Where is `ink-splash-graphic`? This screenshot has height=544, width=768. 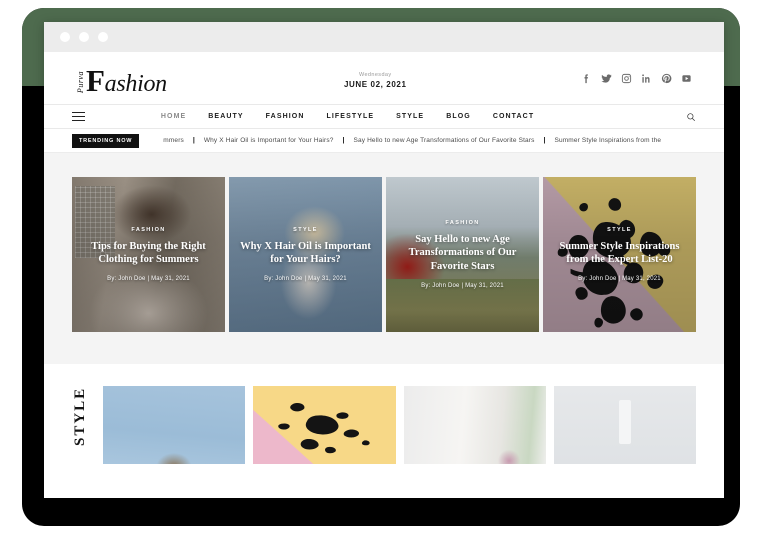
ink-splash-graphic is located at coordinates (324, 428).